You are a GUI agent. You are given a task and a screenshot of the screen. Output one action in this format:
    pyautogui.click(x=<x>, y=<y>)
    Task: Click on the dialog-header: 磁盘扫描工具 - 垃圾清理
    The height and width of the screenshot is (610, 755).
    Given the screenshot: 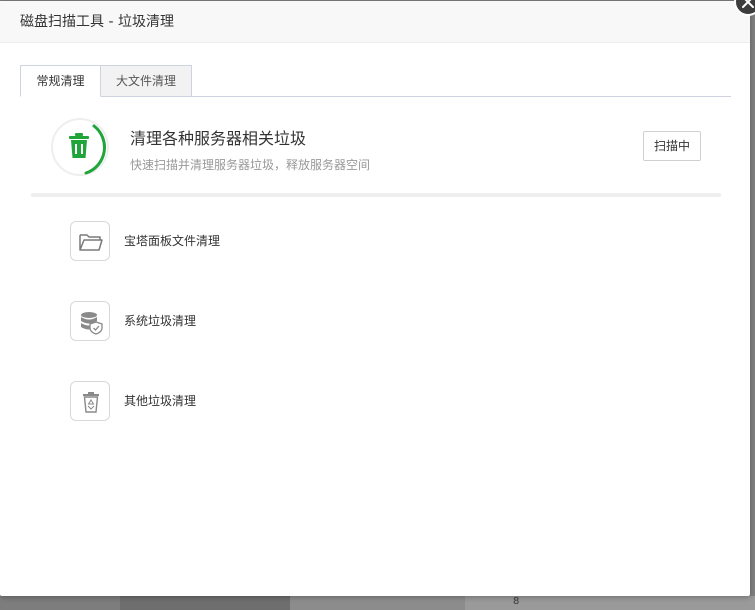 What is the action you would take?
    pyautogui.click(x=375, y=22)
    